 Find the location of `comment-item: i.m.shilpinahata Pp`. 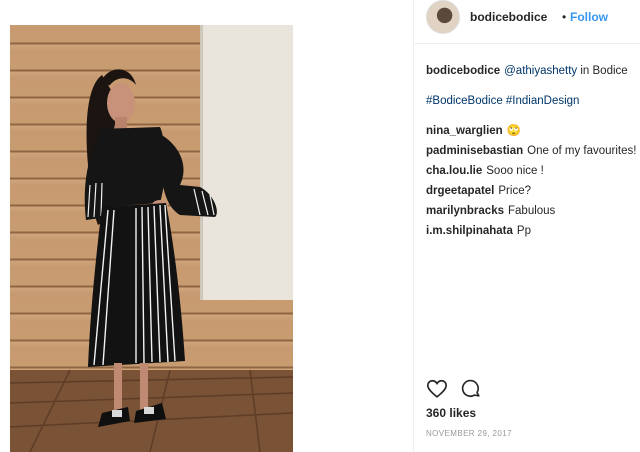

comment-item: i.m.shilpinahata Pp is located at coordinates (533, 231).